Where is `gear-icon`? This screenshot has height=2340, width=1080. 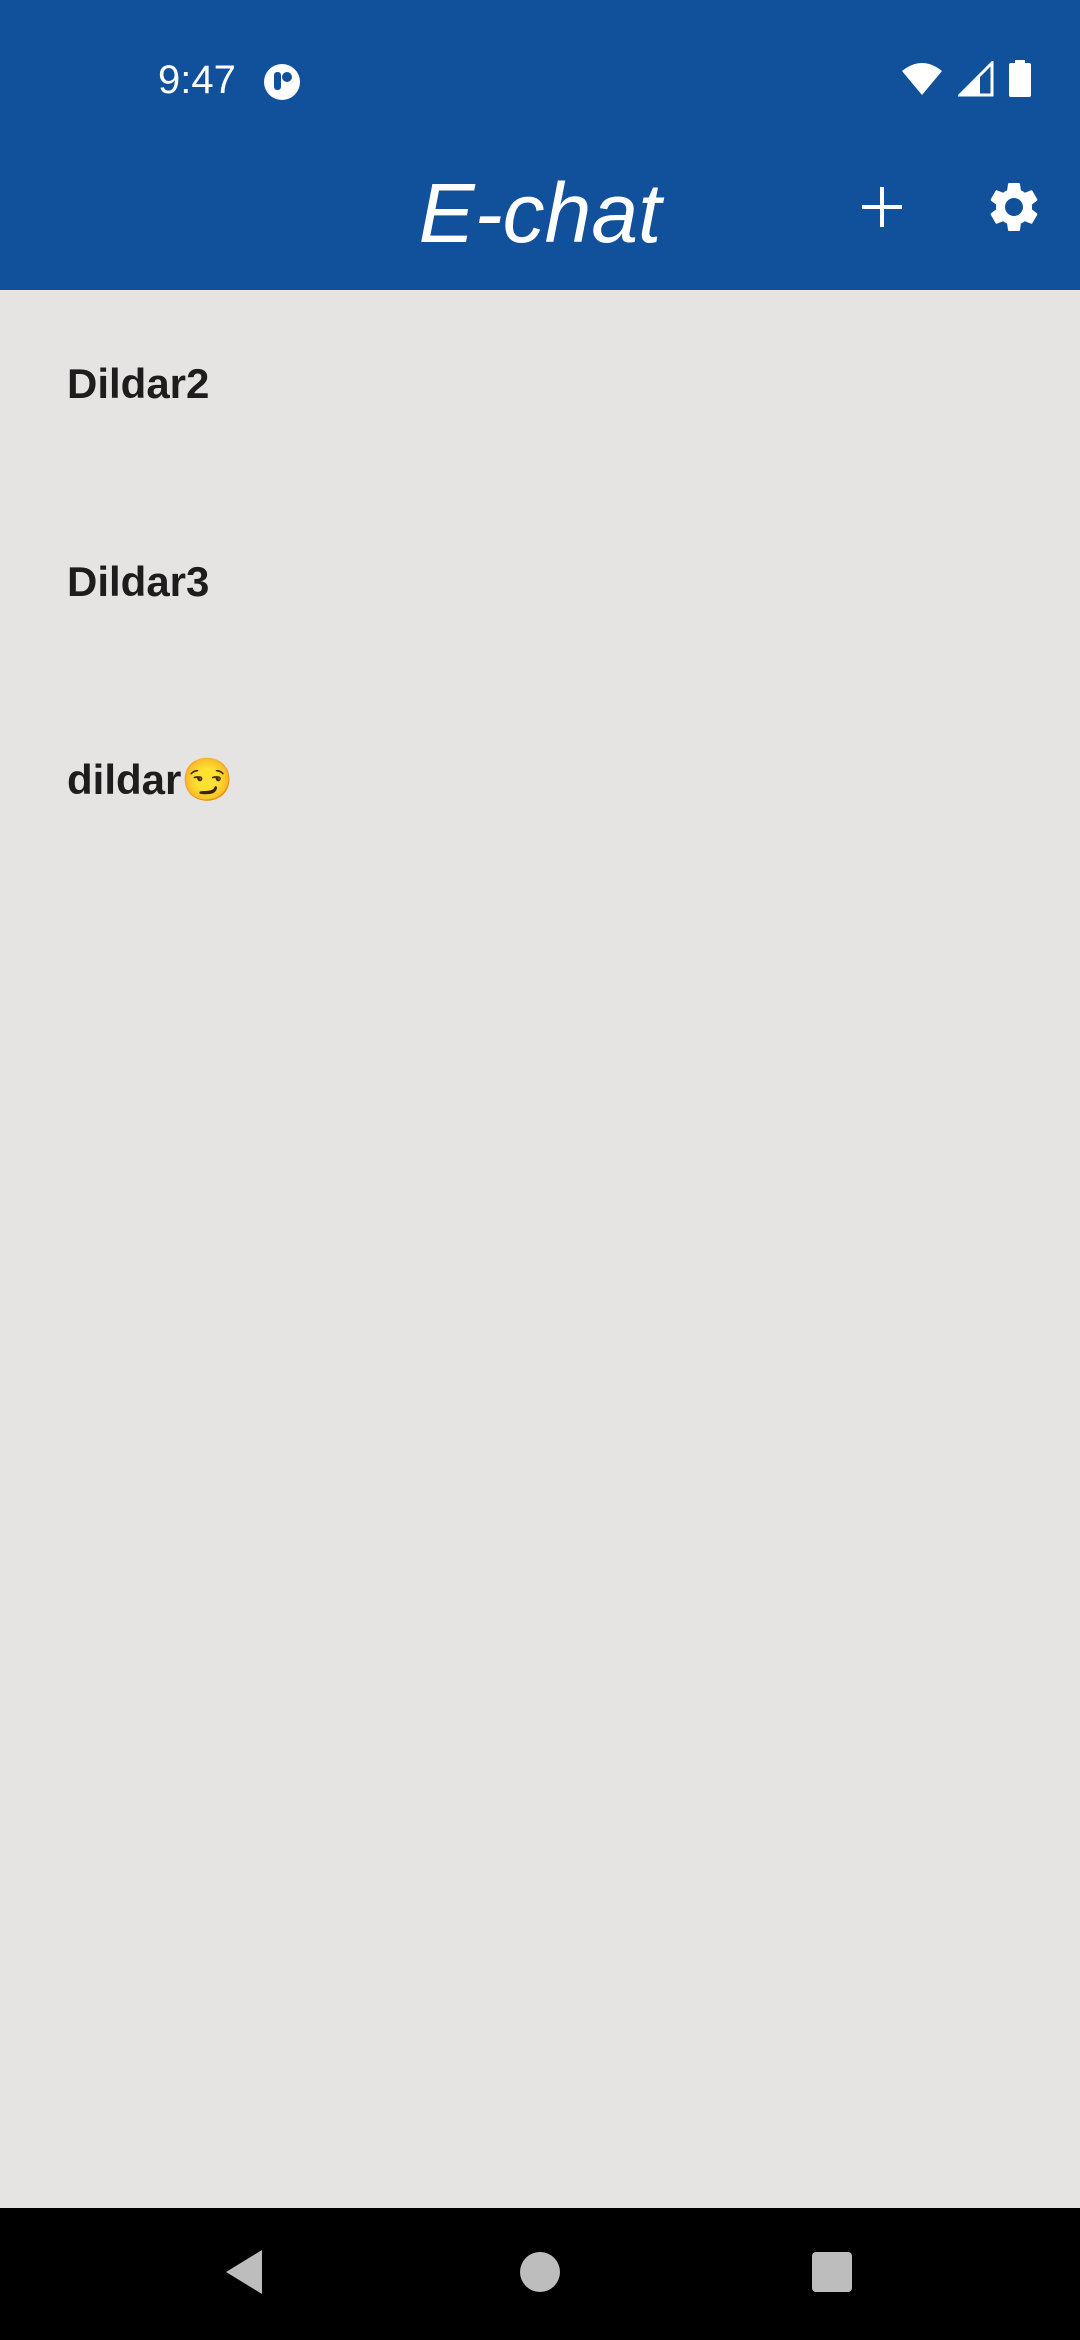 gear-icon is located at coordinates (1014, 209).